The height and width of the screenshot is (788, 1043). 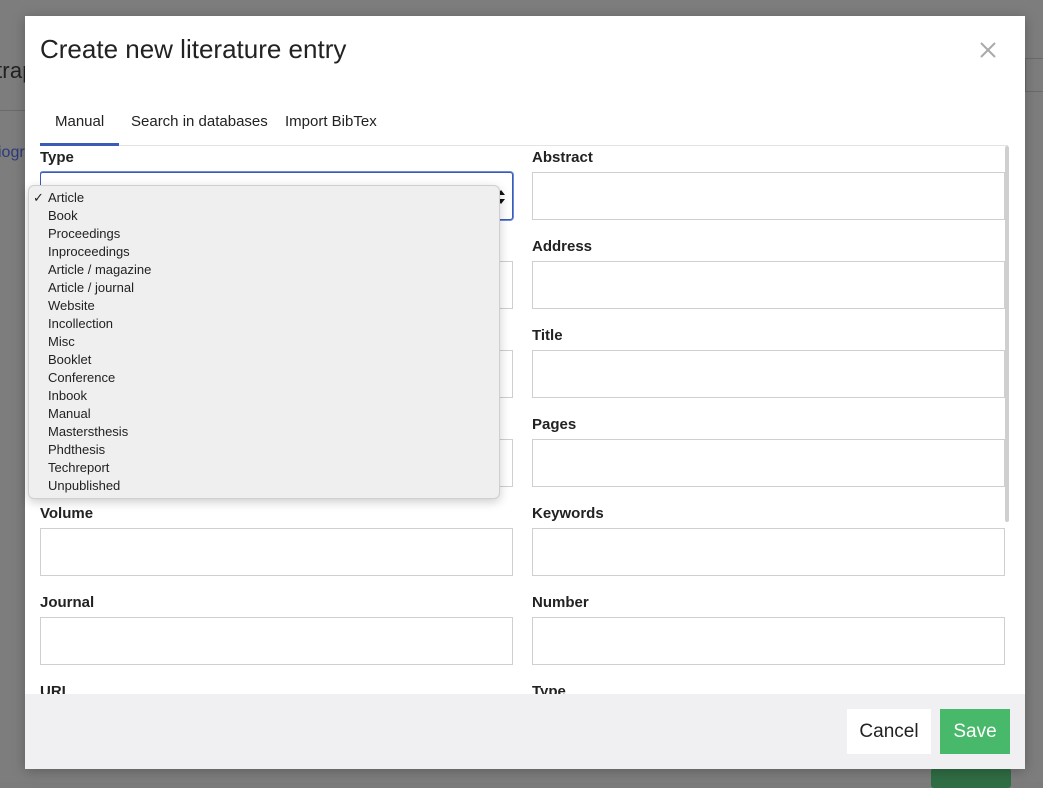 What do you see at coordinates (547, 335) in the screenshot?
I see `title-label: Title` at bounding box center [547, 335].